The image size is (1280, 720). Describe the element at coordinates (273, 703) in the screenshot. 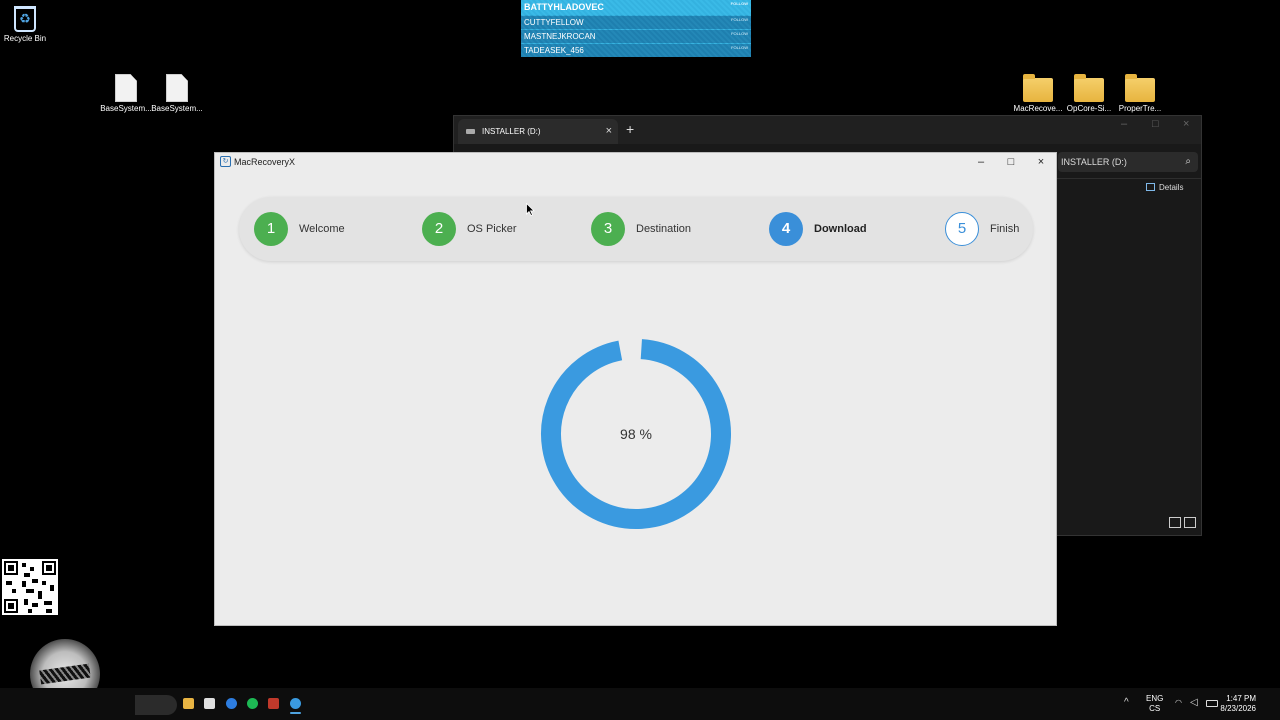

I see `app-taskbar-icon` at that location.